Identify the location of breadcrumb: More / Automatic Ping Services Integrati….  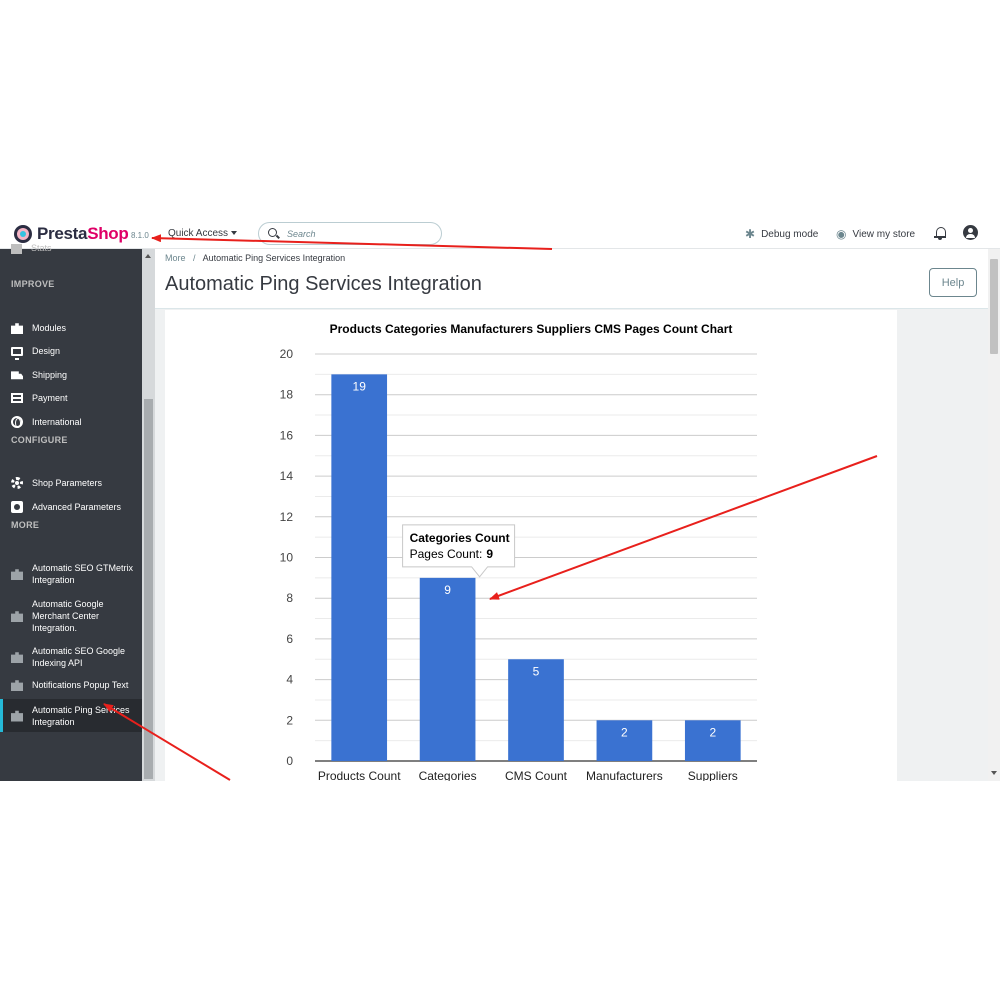
(255, 258).